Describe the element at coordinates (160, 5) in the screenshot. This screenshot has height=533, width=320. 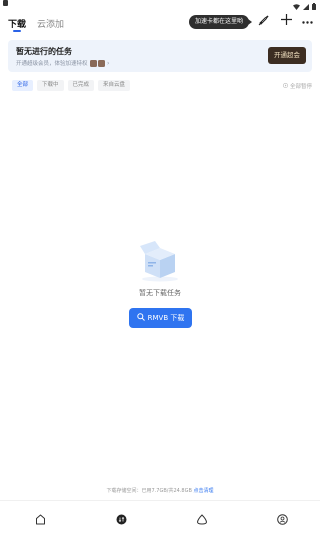
I see `status-bar` at that location.